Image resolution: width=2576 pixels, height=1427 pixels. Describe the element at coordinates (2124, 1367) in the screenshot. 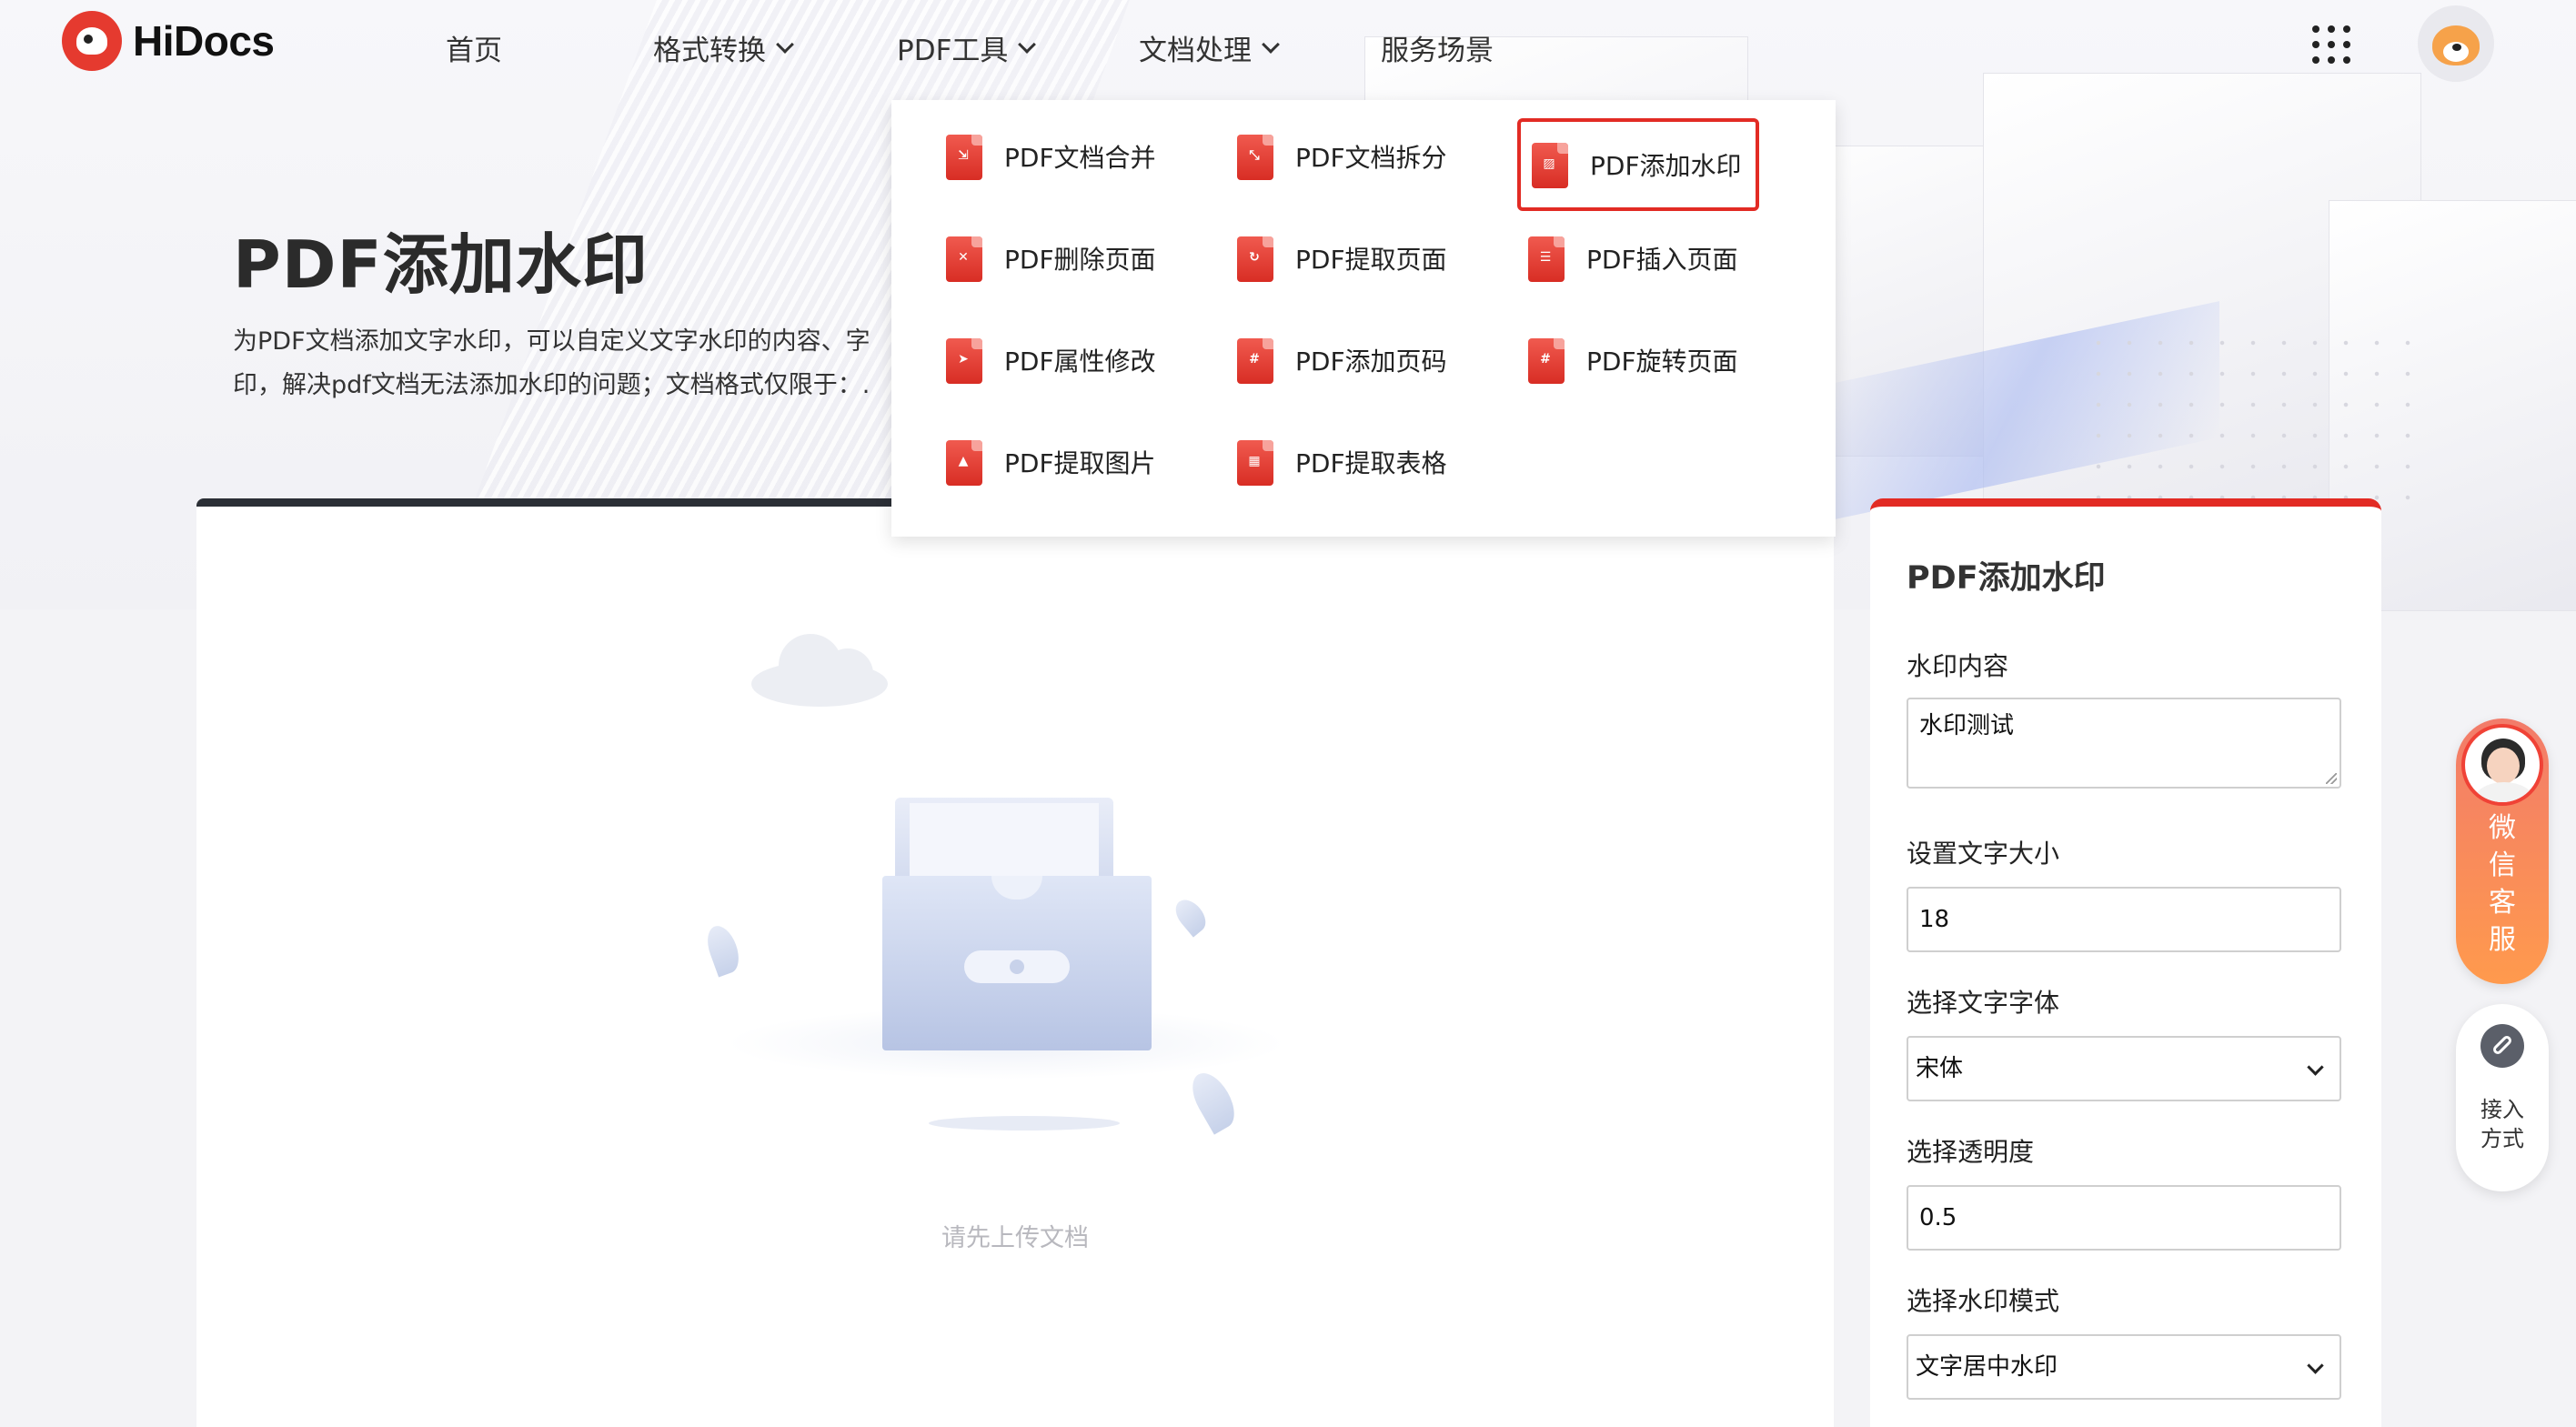

I see `watermark-mode-select: 文字居中水印` at that location.